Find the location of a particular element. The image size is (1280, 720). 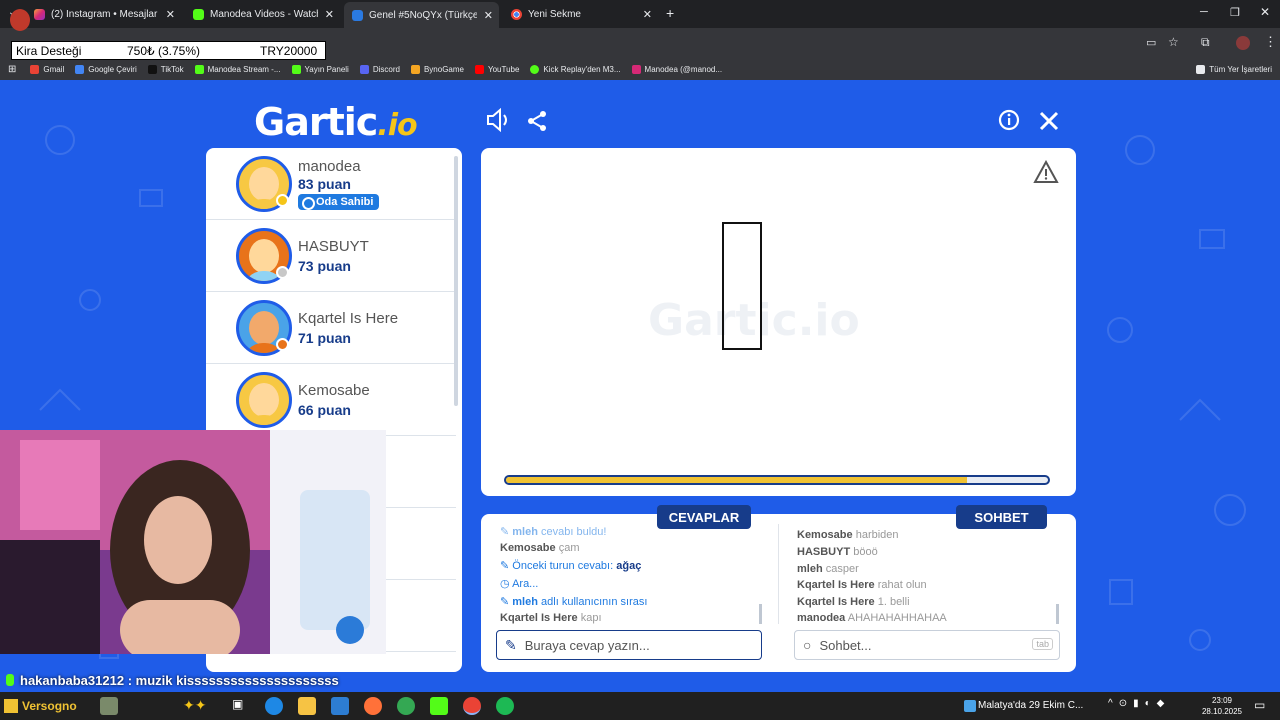

answer-line: Kqartel Is Here kapı is located at coordinates (551, 618).